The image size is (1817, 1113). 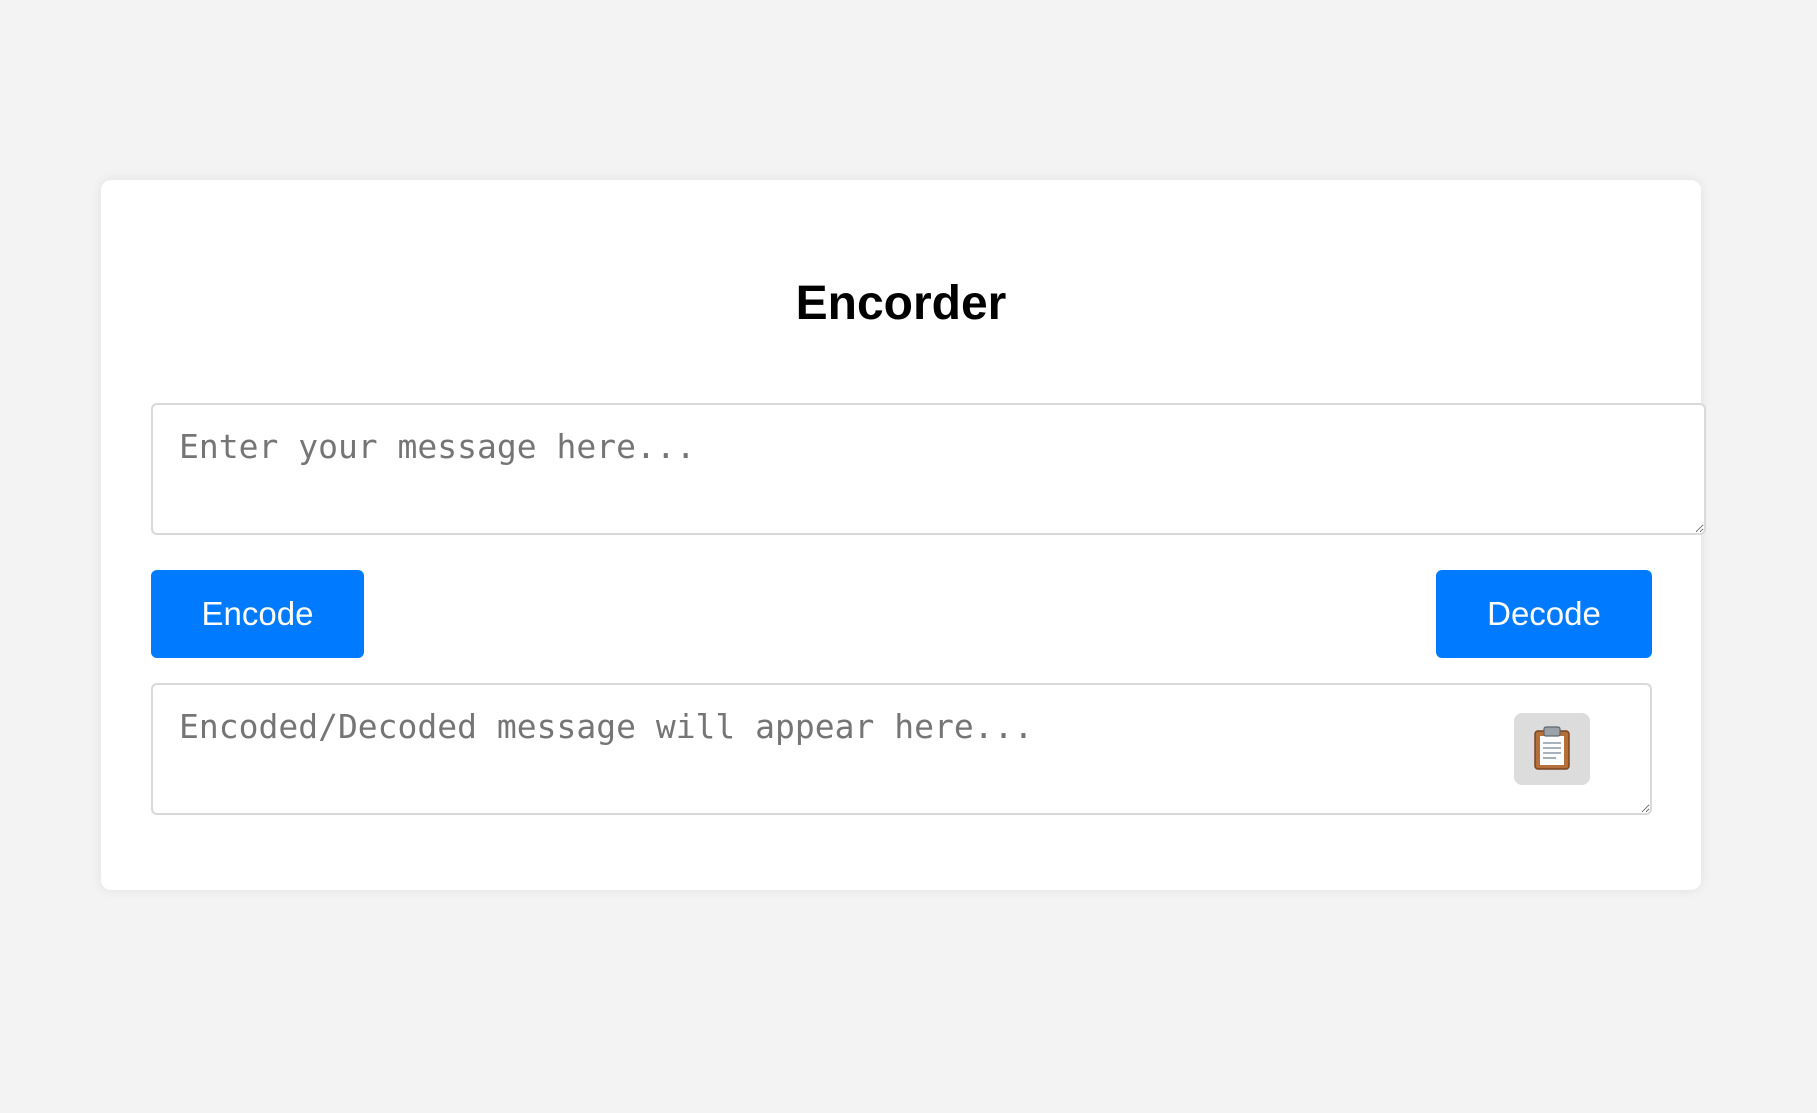 I want to click on encode-button: Encode, so click(x=257, y=614).